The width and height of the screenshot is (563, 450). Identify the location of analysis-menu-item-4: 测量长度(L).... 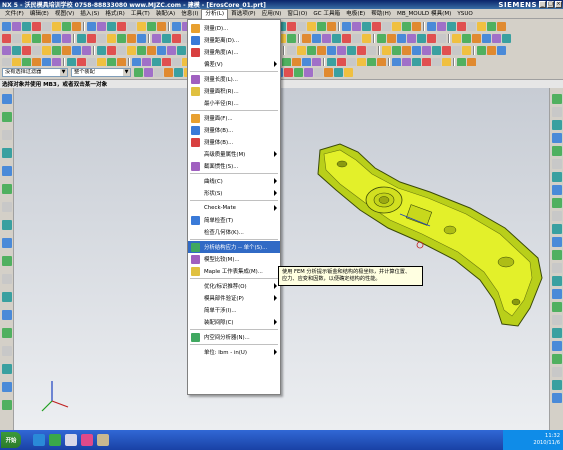
(234, 79).